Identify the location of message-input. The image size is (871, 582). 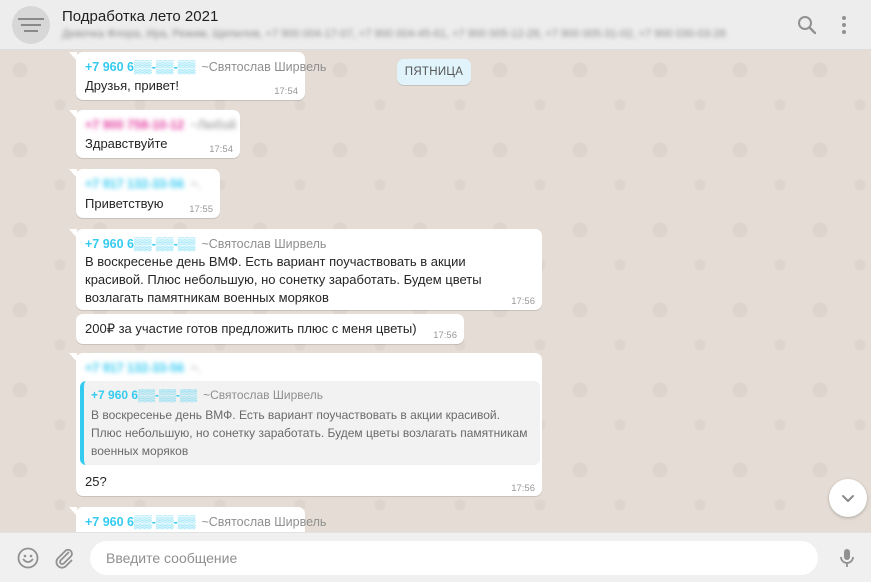
(454, 558).